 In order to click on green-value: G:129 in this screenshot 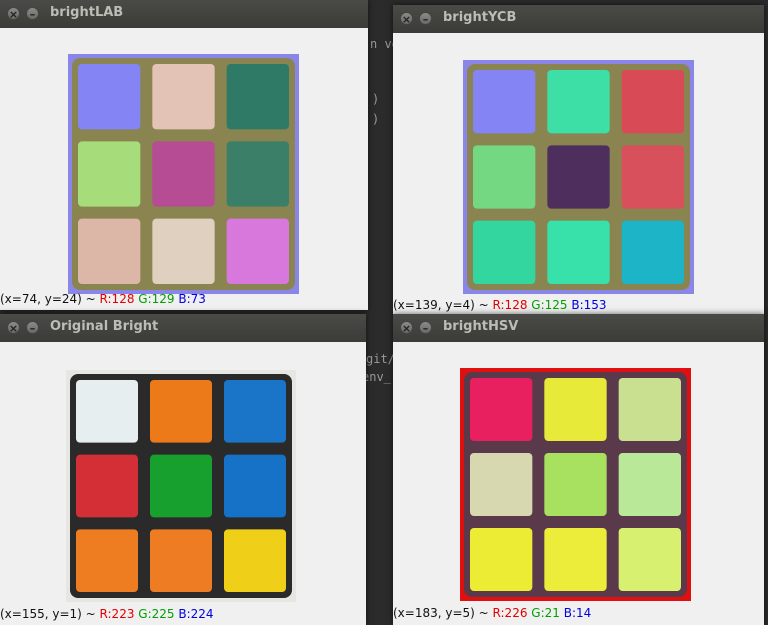, I will do `click(156, 299)`.